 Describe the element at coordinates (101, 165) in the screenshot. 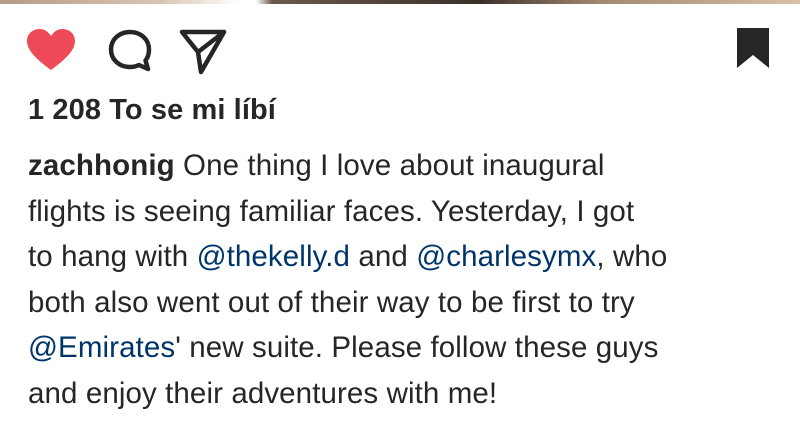

I see `username-link: zachhonig` at that location.